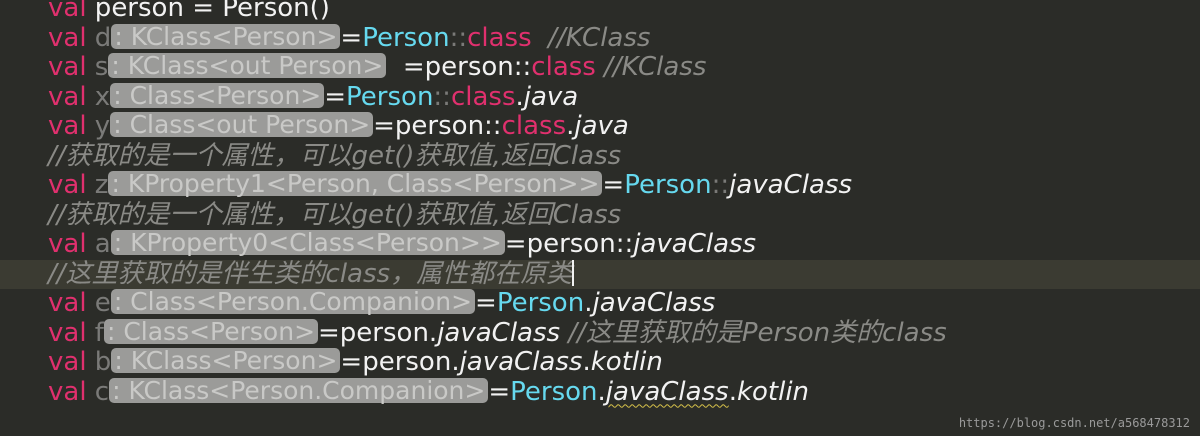 Image resolution: width=1200 pixels, height=436 pixels. What do you see at coordinates (98, 391) in the screenshot?
I see `identifier-token: c` at bounding box center [98, 391].